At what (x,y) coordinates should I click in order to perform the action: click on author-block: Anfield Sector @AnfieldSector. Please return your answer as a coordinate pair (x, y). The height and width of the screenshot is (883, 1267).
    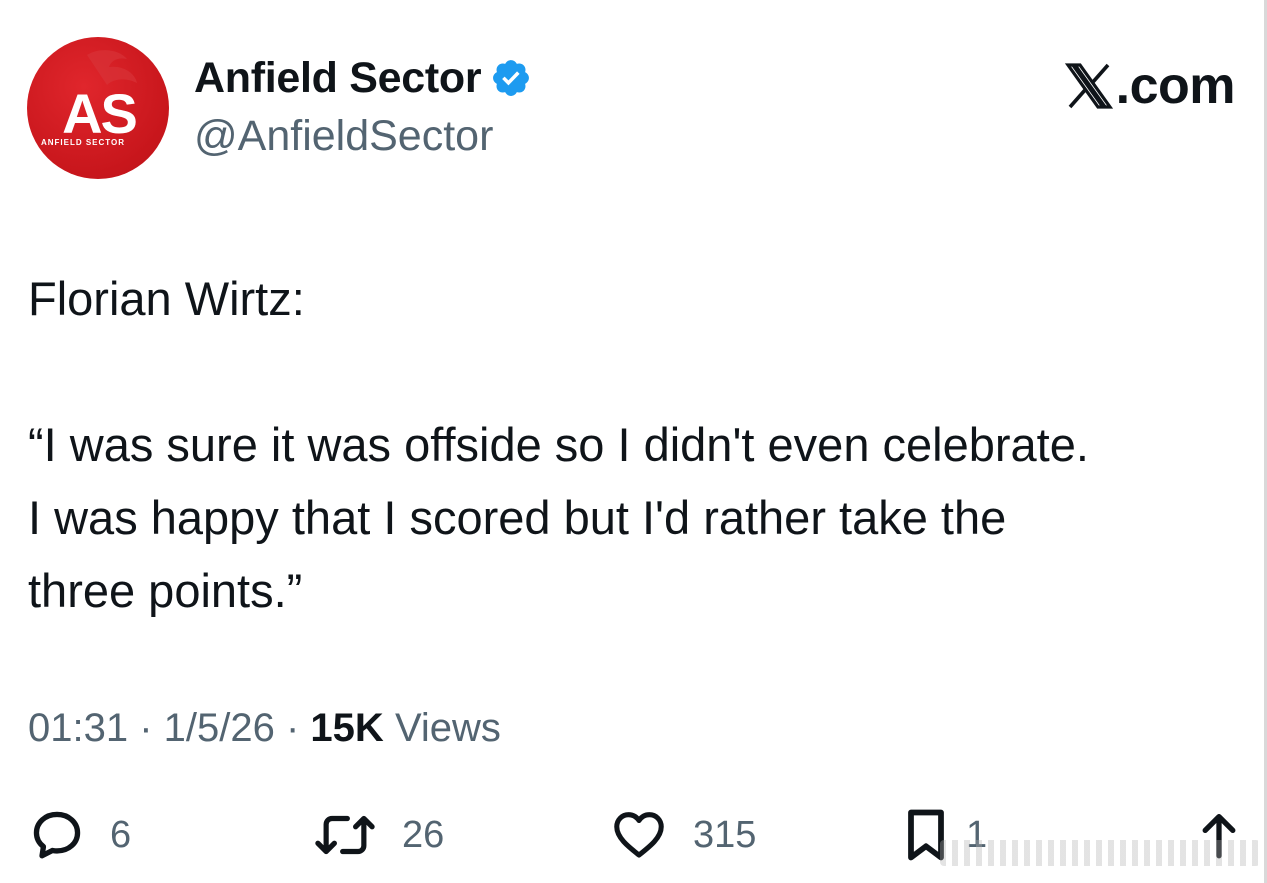
    Looking at the image, I should click on (363, 107).